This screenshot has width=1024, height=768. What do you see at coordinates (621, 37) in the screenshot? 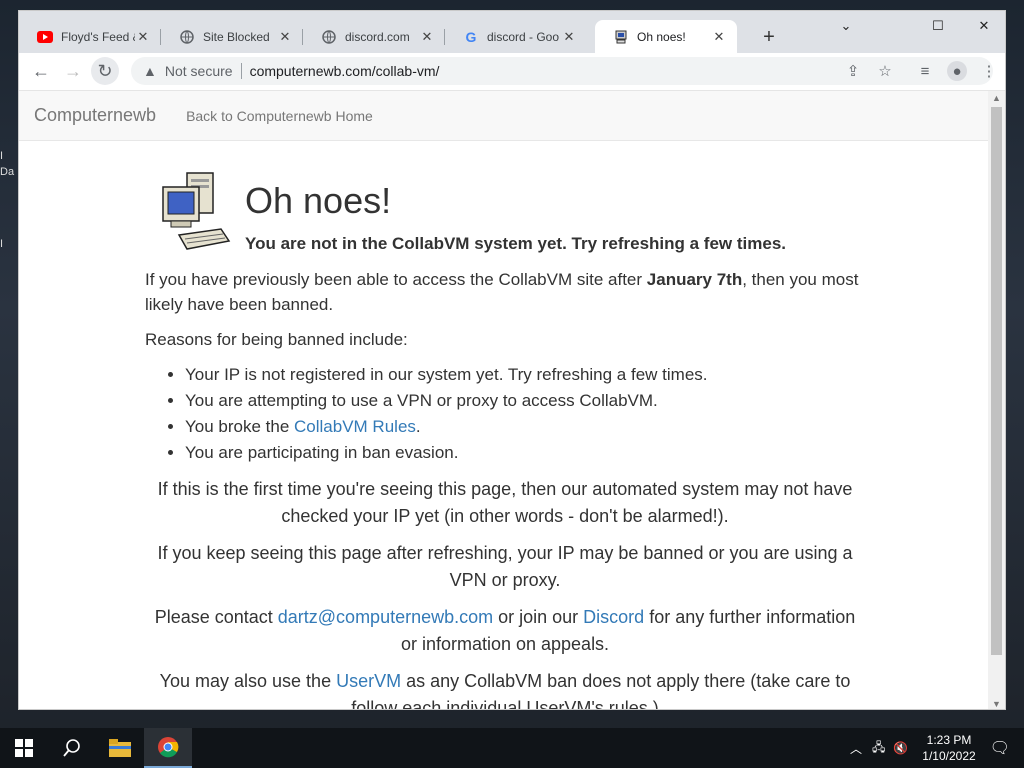
I see `computer-icon` at bounding box center [621, 37].